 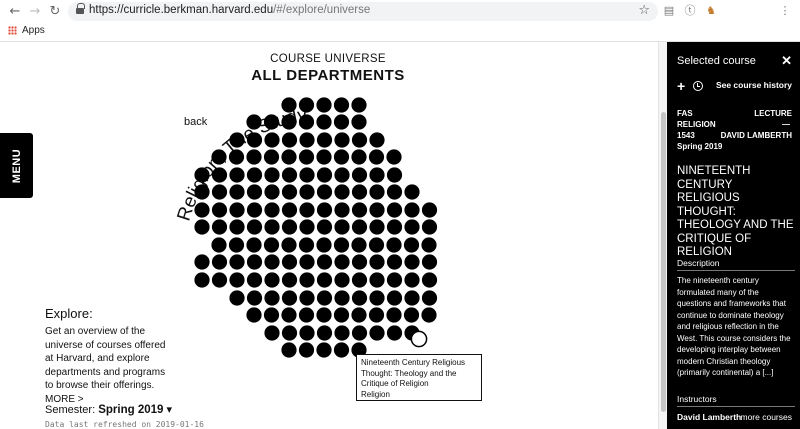 I want to click on add-course-icon: +, so click(x=681, y=86).